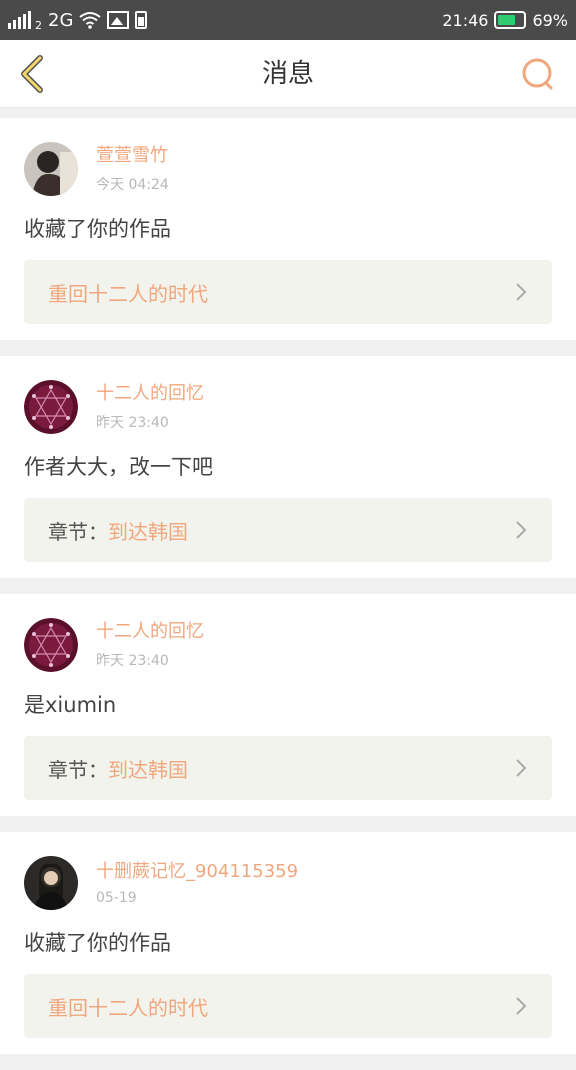 Image resolution: width=576 pixels, height=1070 pixels. Describe the element at coordinates (550, 20) in the screenshot. I see `battery-percent: 69%` at that location.